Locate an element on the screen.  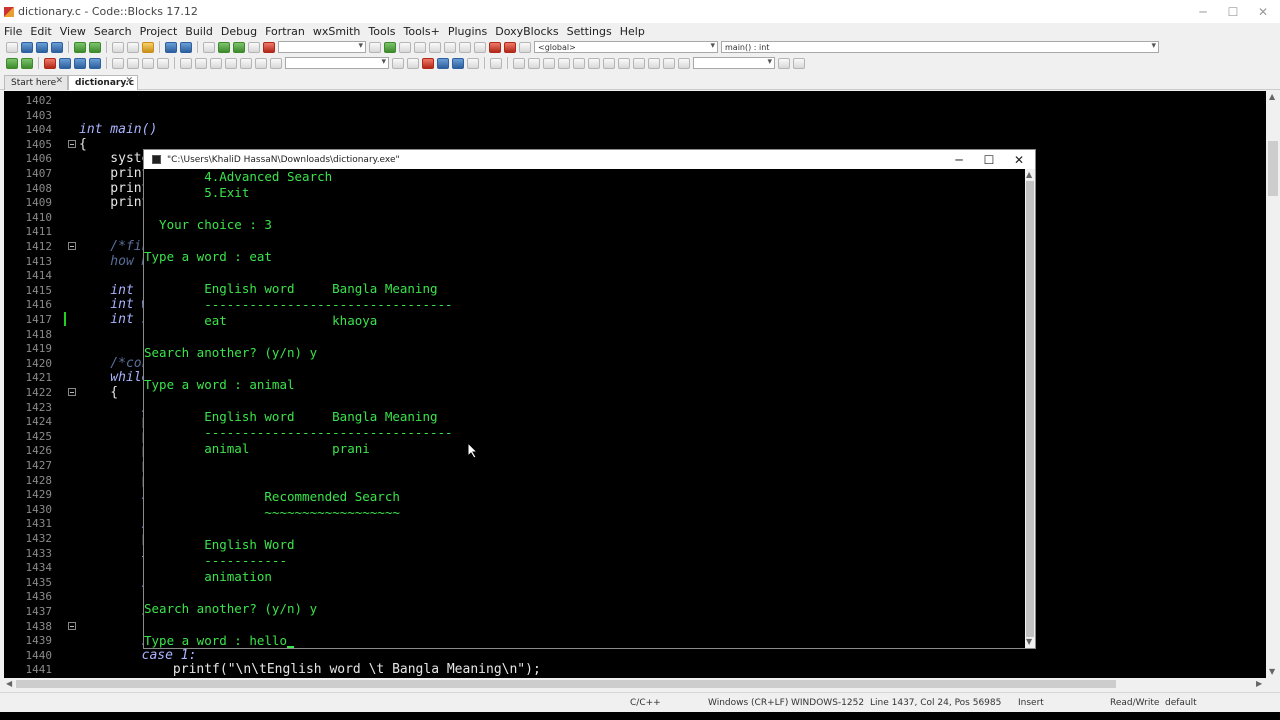
cut-icon is located at coordinates (118, 47).